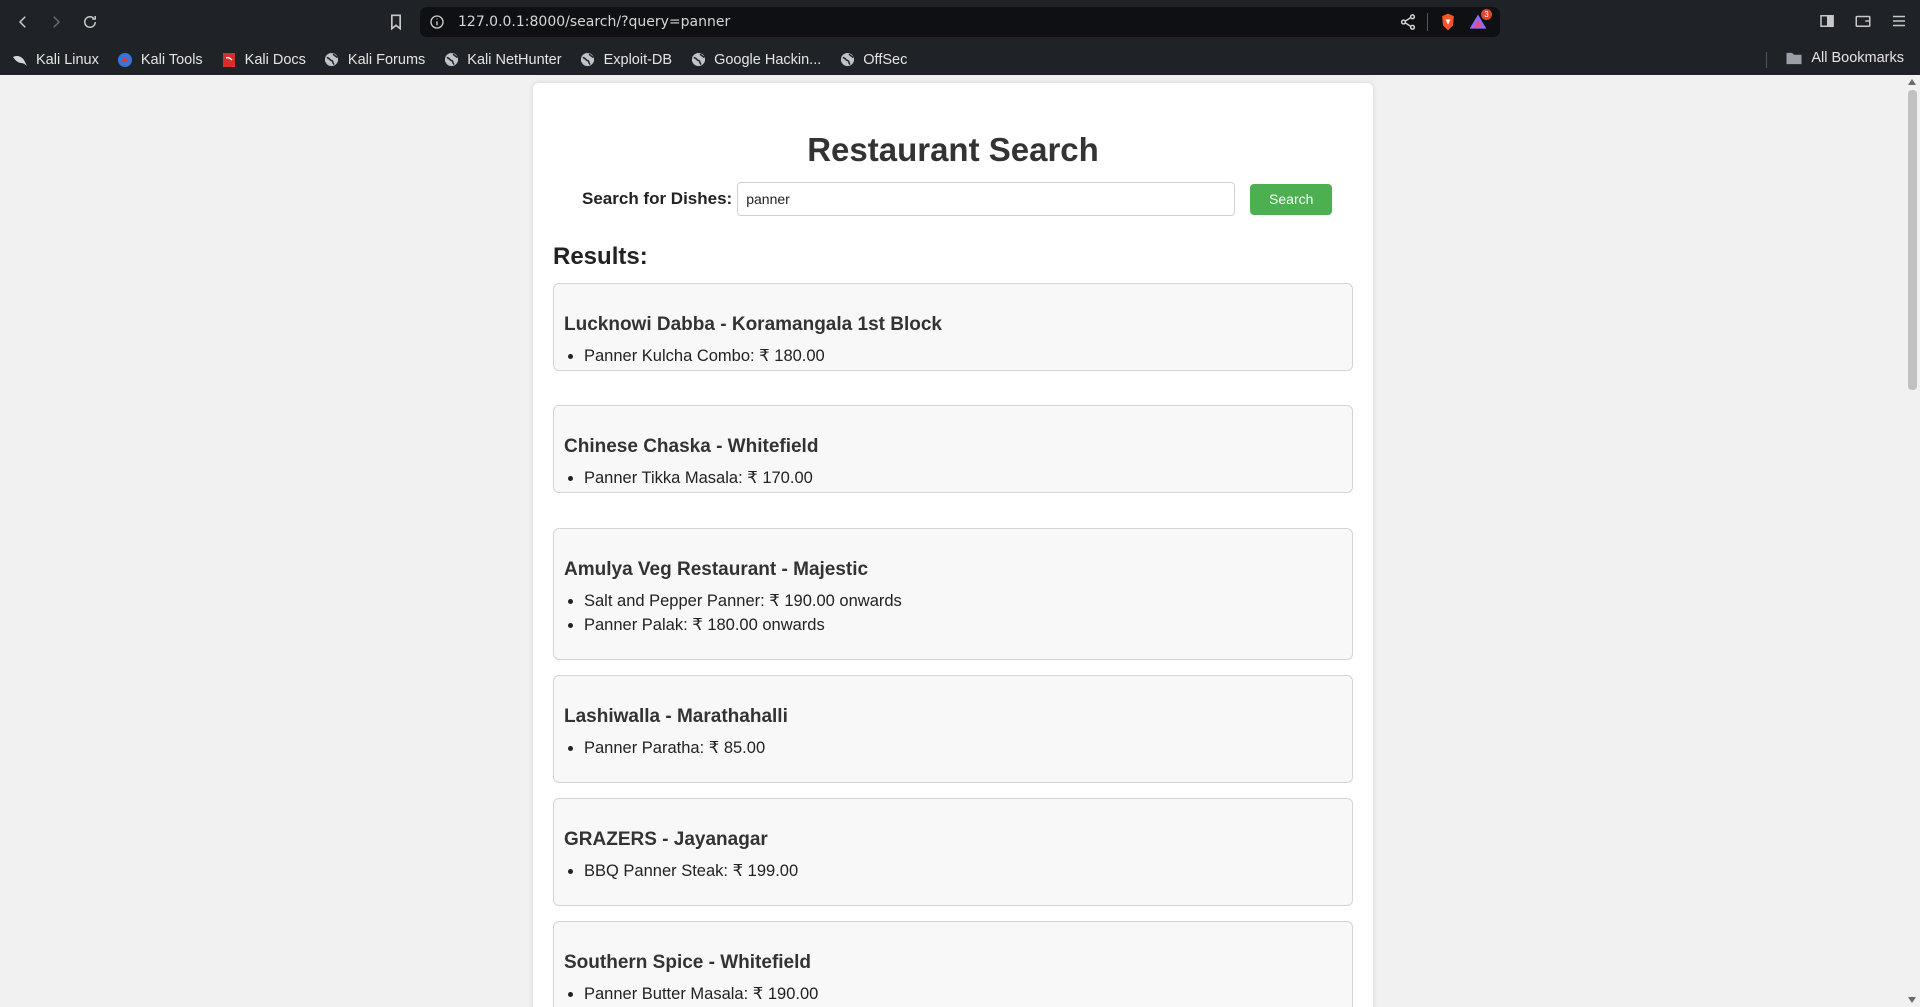 The image size is (1920, 1007). What do you see at coordinates (1912, 82) in the screenshot?
I see `scroll-up-icon` at bounding box center [1912, 82].